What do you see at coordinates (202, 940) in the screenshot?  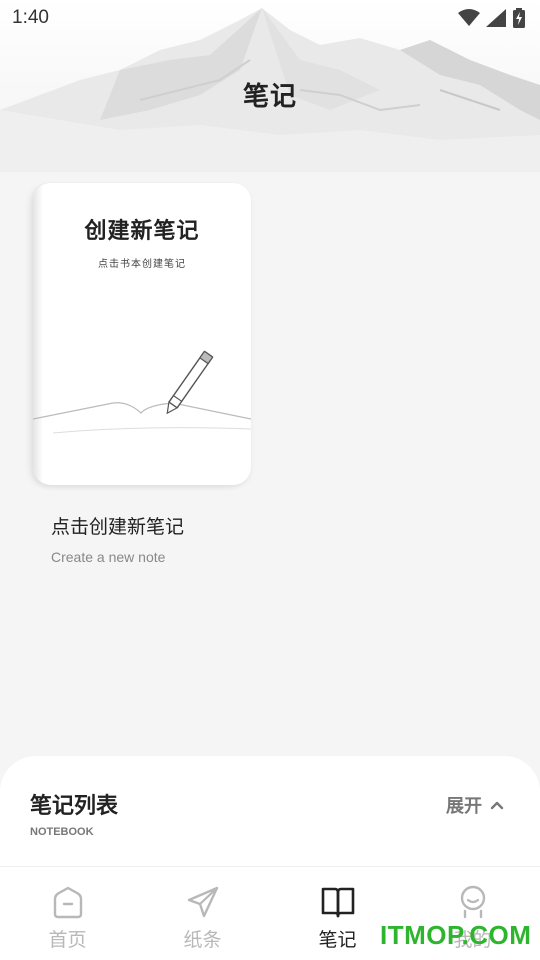 I see `nav-label-notes-slip: 纸条` at bounding box center [202, 940].